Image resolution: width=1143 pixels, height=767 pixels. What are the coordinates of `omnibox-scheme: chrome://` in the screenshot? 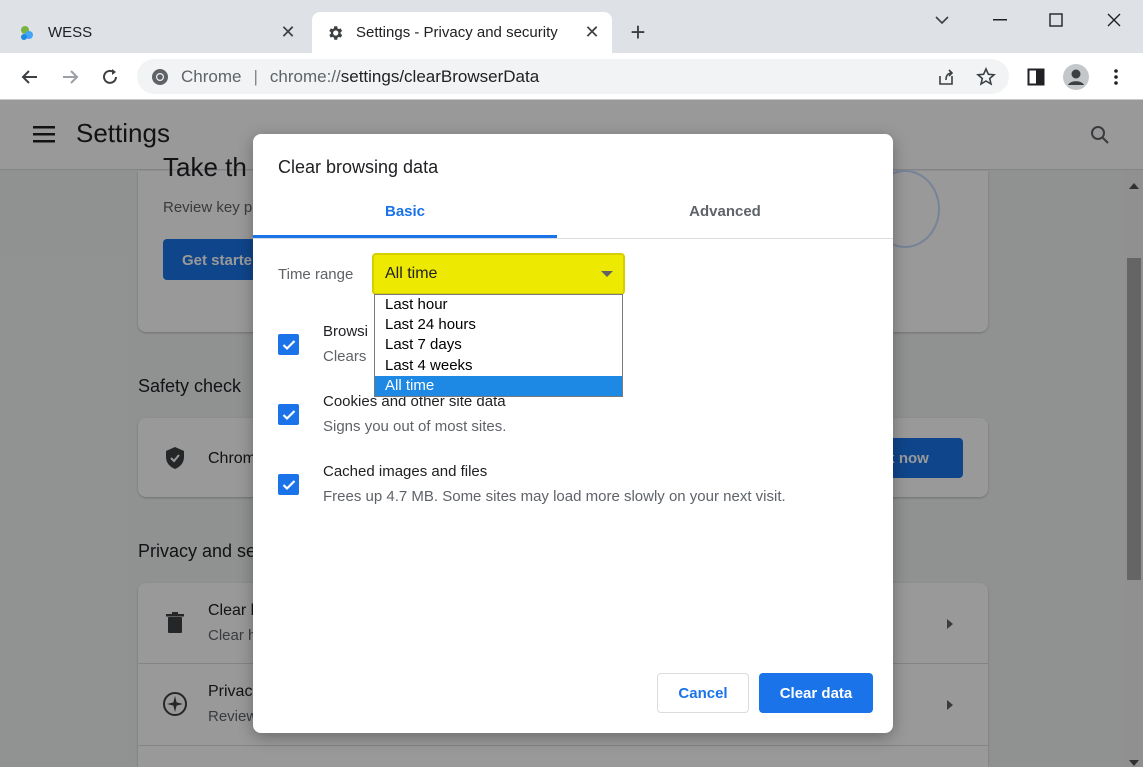 It's located at (305, 76).